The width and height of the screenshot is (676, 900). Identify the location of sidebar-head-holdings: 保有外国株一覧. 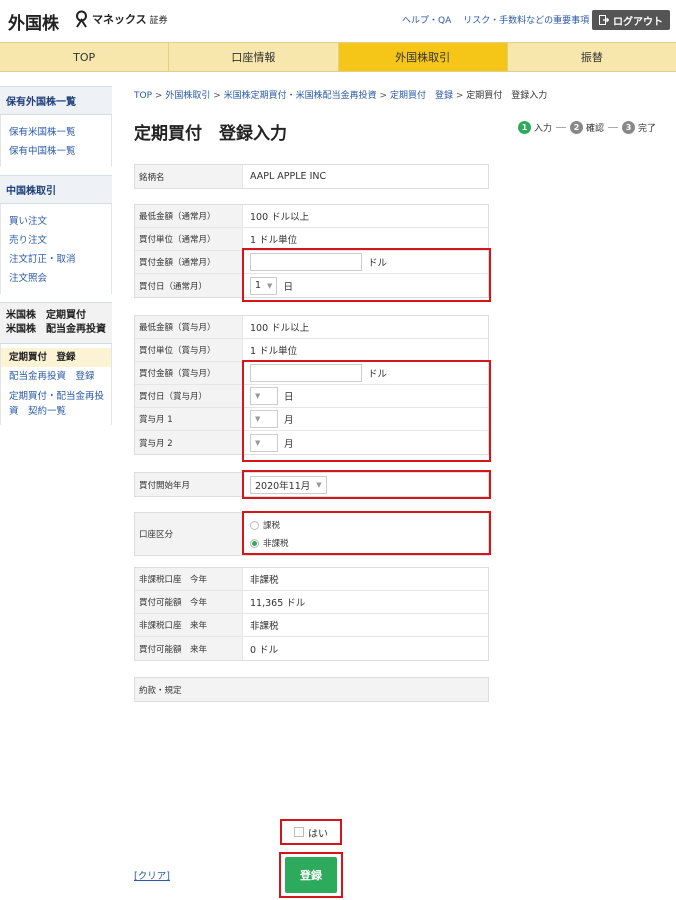
(56, 100).